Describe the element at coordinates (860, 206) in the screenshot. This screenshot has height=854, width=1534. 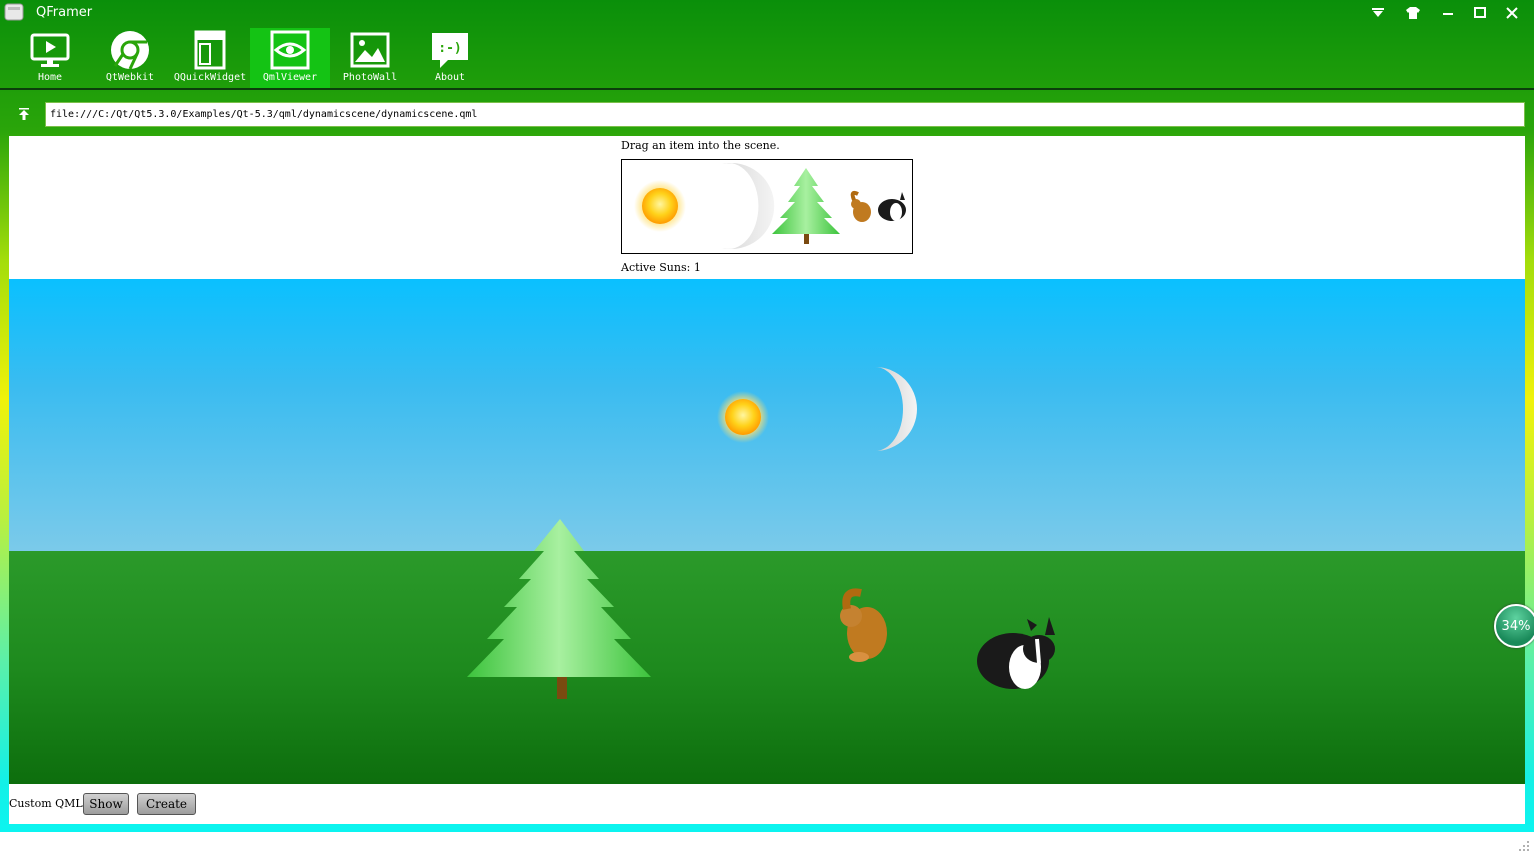
I see `palette-rabbit-brown` at that location.